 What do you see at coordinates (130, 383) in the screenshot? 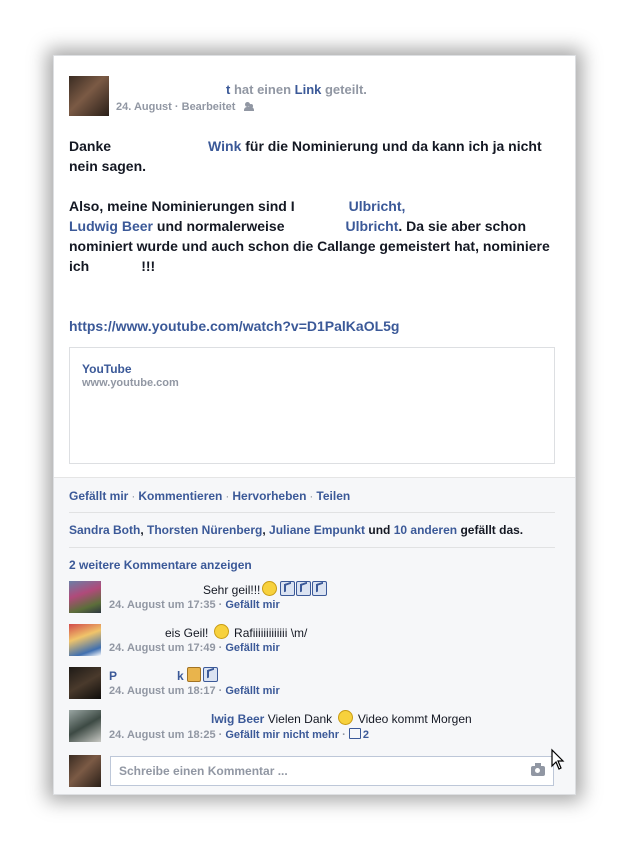
I see `preview-domain: www.youtube.com` at bounding box center [130, 383].